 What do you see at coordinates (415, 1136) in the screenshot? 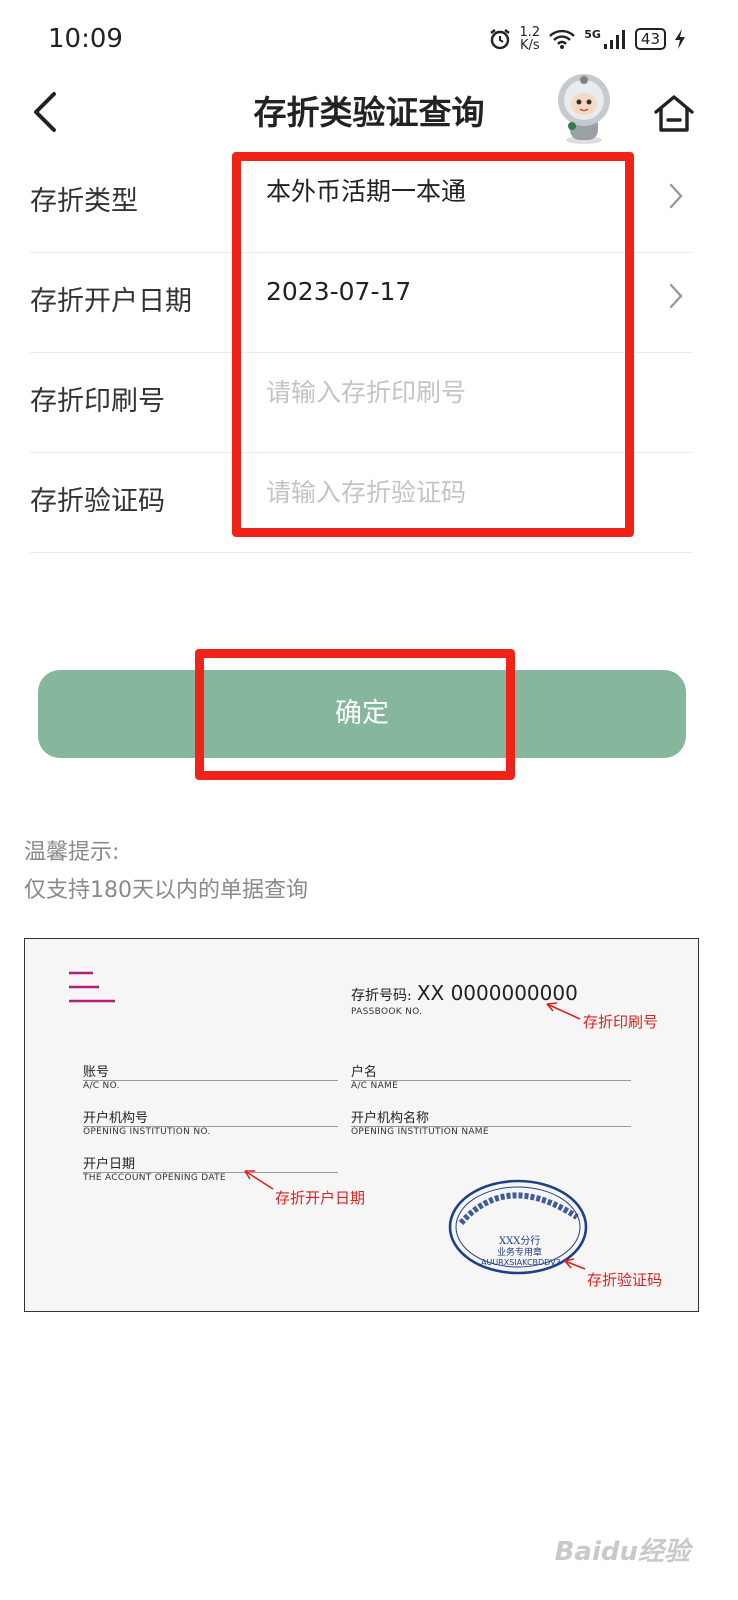
I see `annotation-arrows` at bounding box center [415, 1136].